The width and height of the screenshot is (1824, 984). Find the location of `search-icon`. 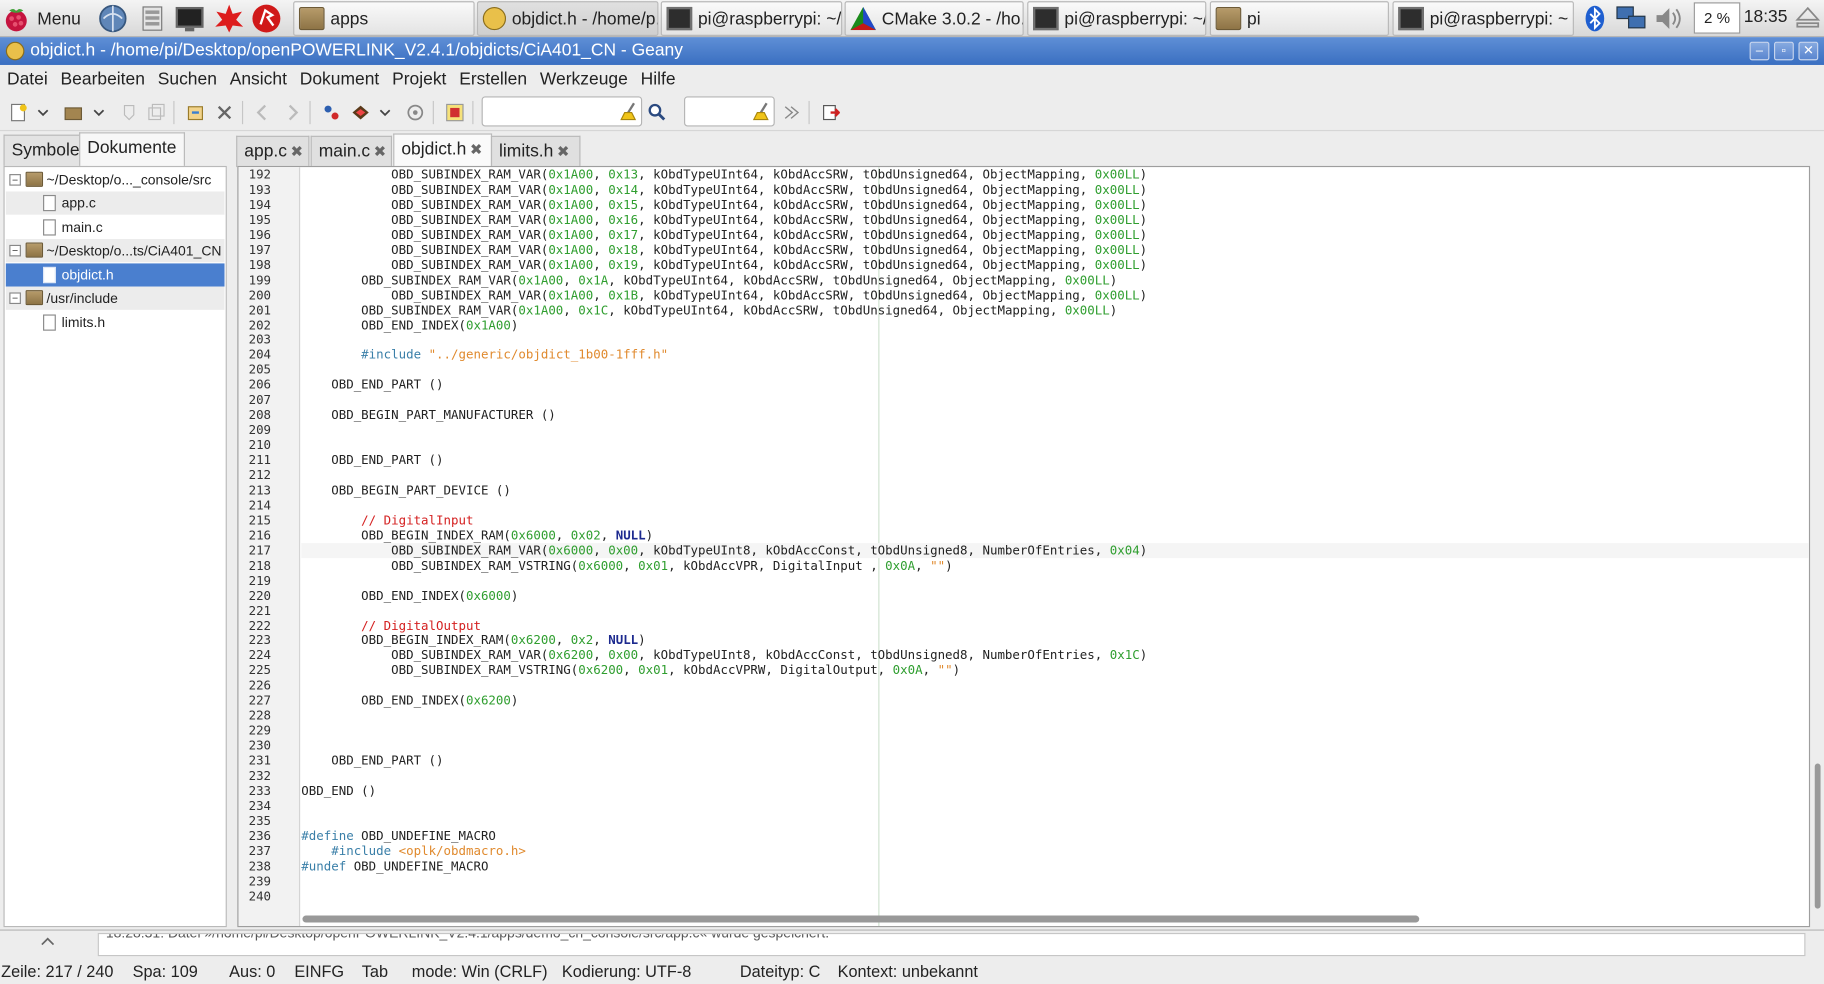

search-icon is located at coordinates (657, 112).